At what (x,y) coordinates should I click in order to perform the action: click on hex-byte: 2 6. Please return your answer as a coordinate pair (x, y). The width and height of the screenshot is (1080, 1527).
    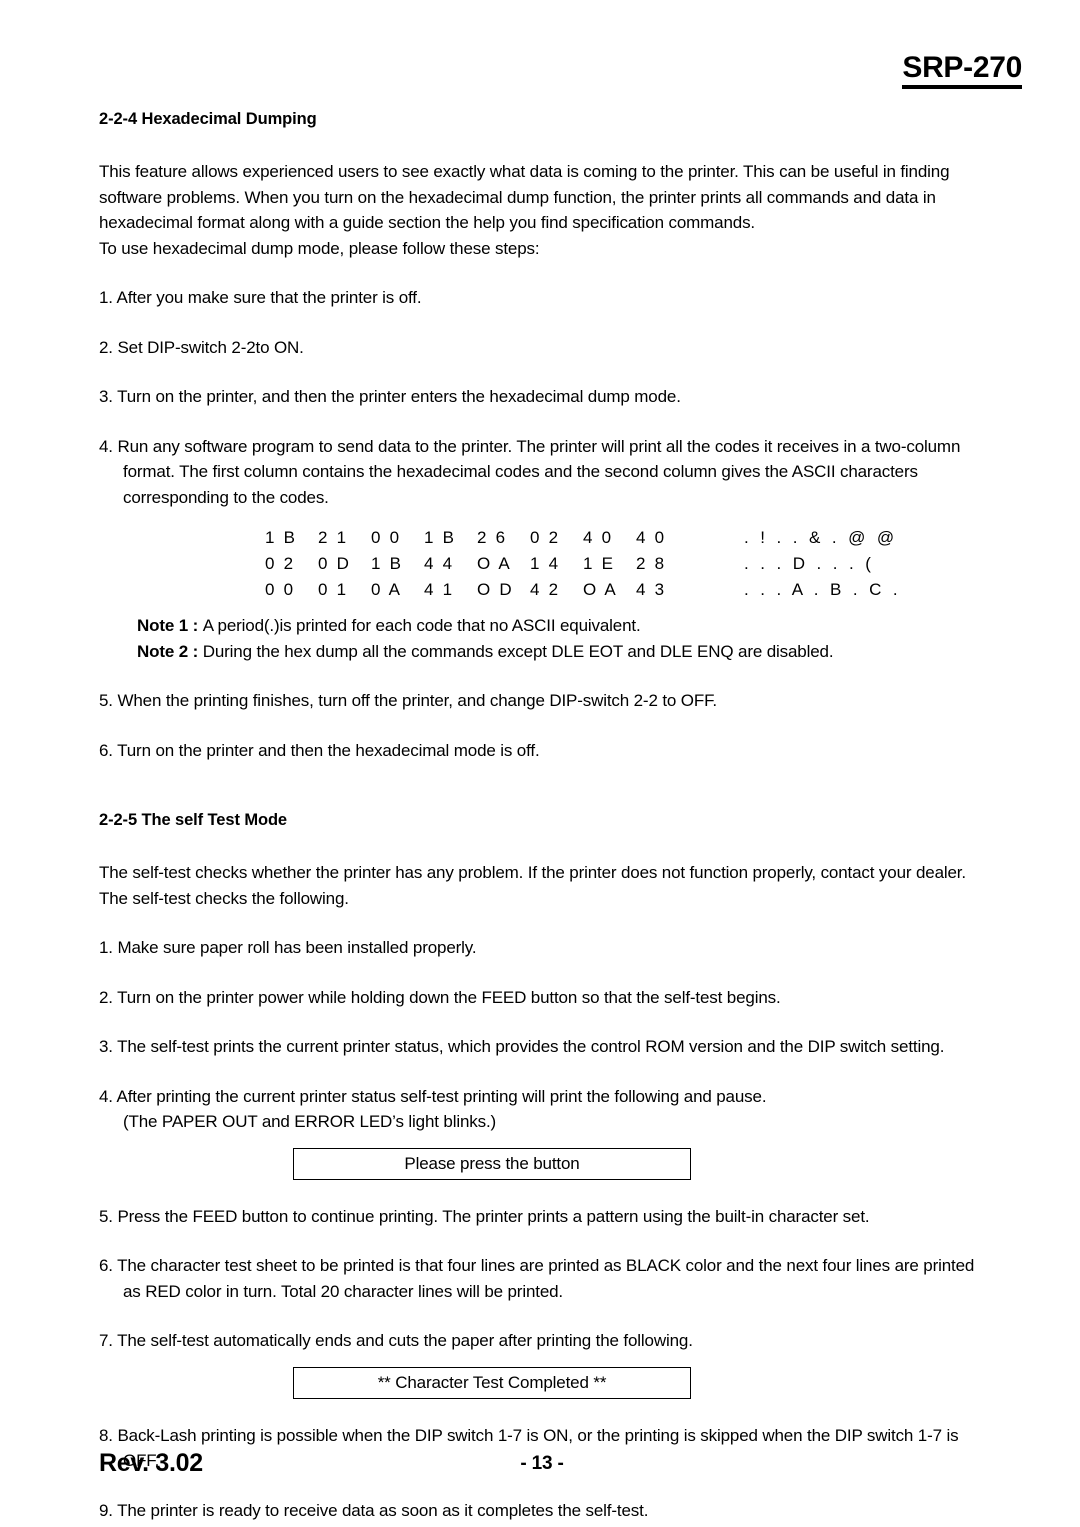
    Looking at the image, I should click on (492, 537).